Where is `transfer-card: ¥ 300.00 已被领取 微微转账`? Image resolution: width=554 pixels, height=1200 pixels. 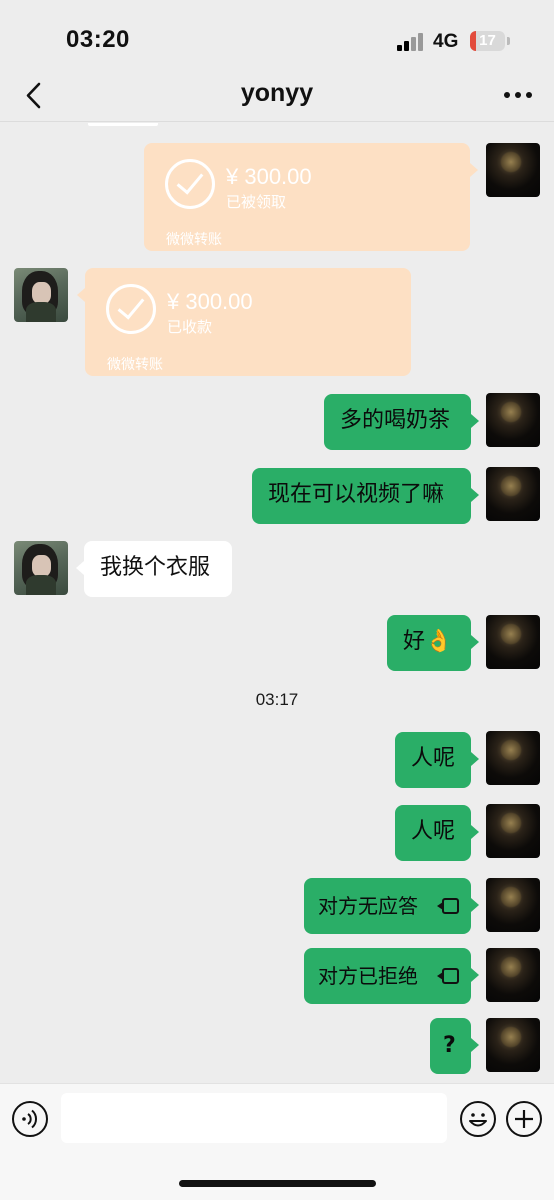
transfer-card: ¥ 300.00 已被领取 微微转账 is located at coordinates (307, 197).